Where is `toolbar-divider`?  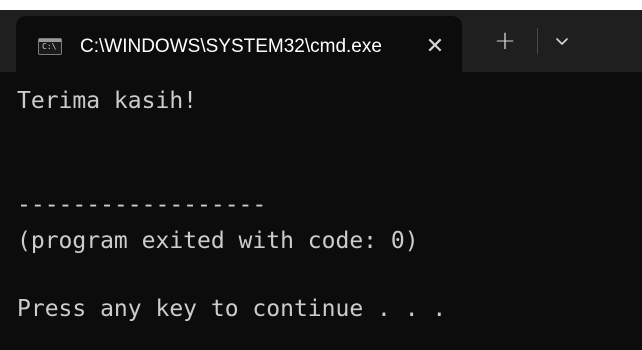
toolbar-divider is located at coordinates (537, 41).